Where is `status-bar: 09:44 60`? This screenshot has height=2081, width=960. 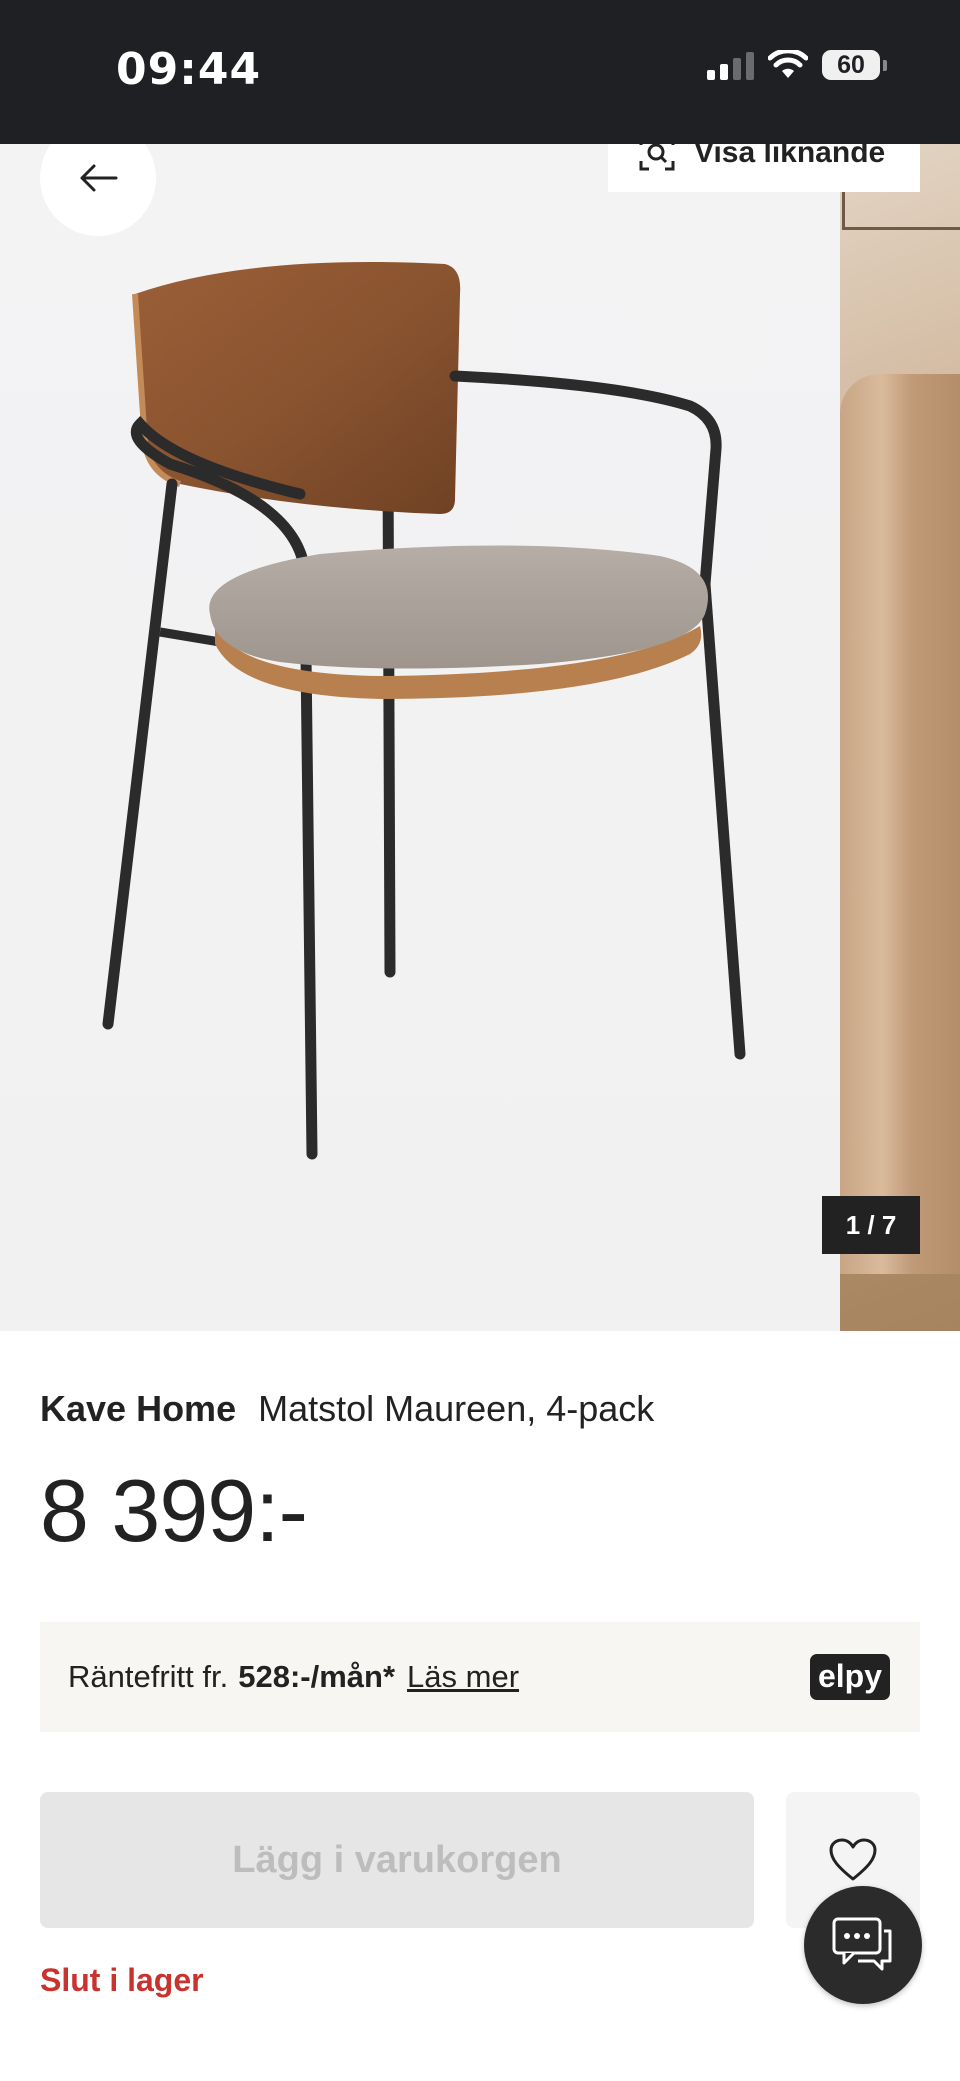
status-bar: 09:44 60 is located at coordinates (480, 72).